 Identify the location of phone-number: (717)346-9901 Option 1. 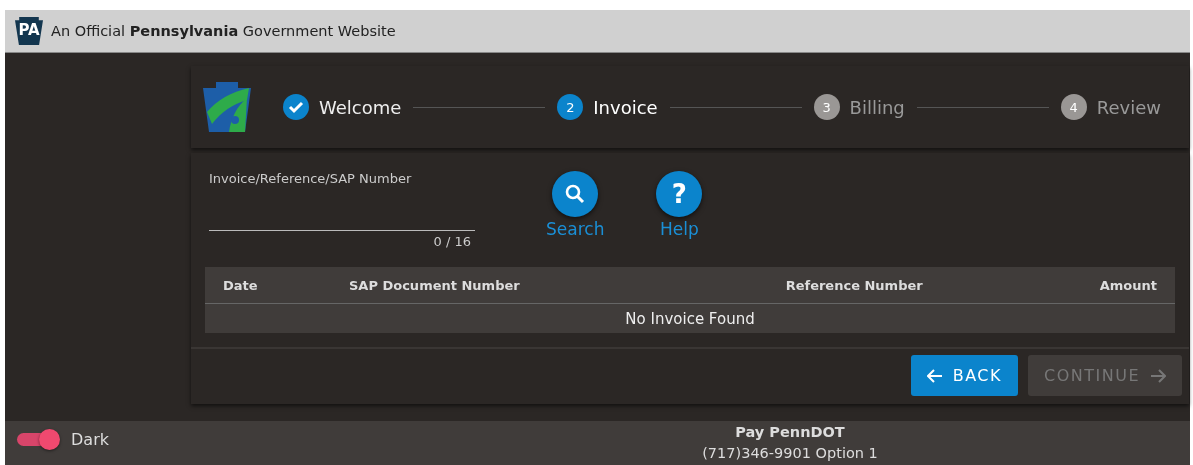
(790, 453).